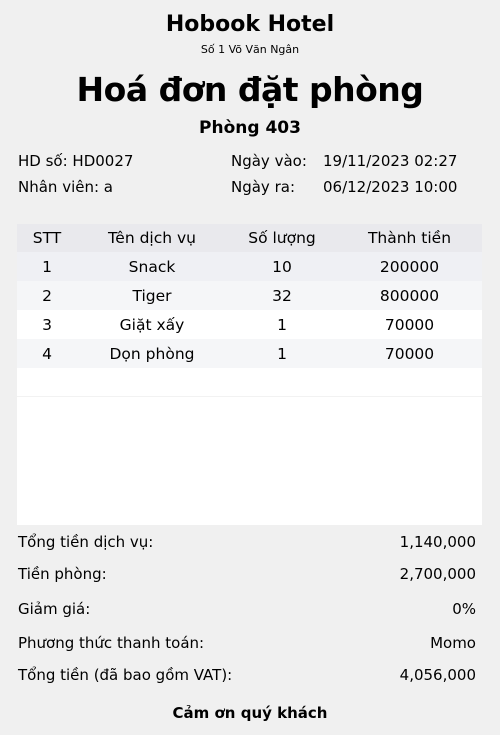 Image resolution: width=500 pixels, height=735 pixels. What do you see at coordinates (437, 542) in the screenshot?
I see `summary-value: 1,140,000` at bounding box center [437, 542].